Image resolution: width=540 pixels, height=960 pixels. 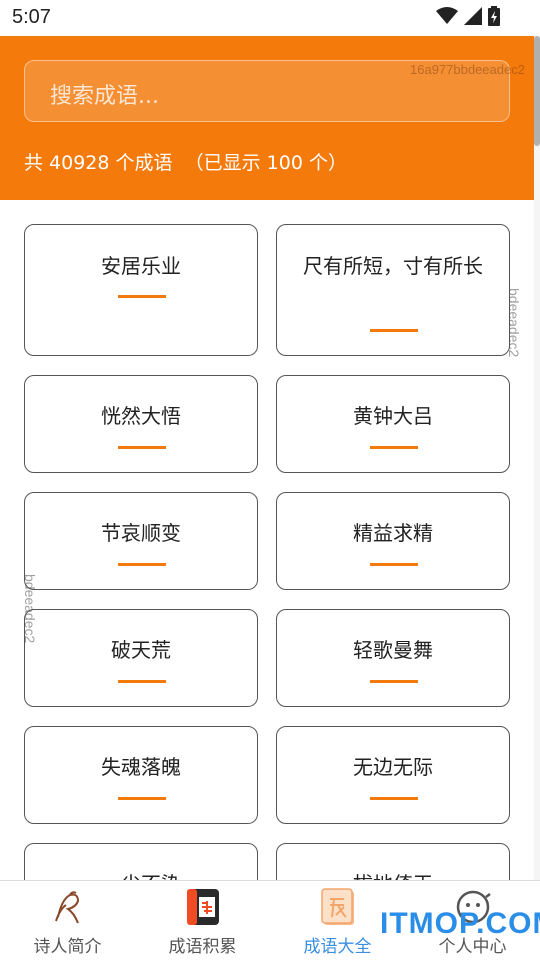 What do you see at coordinates (141, 416) in the screenshot?
I see `idiom-text: 恍然大悟` at bounding box center [141, 416].